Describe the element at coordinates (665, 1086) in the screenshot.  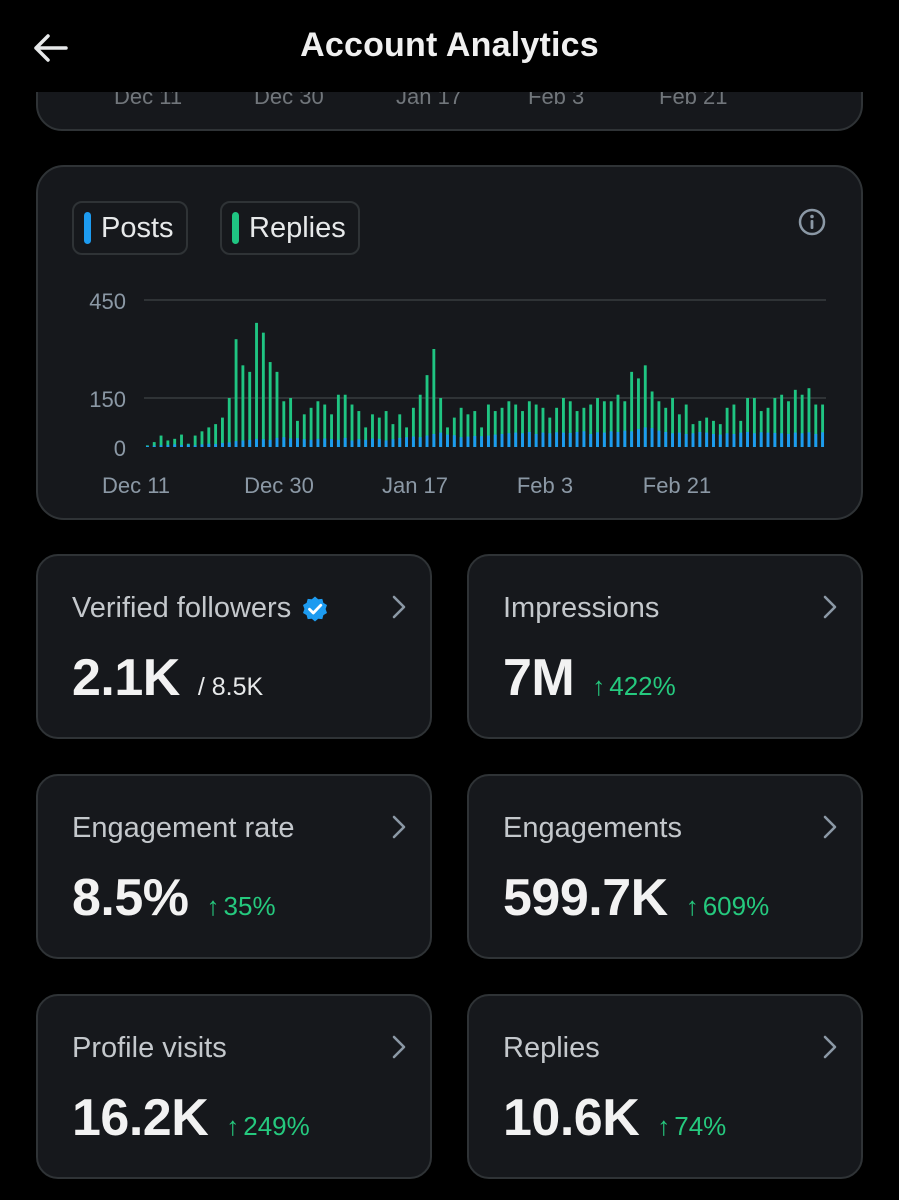
I see `stat-card-replies: Replies 10.6K ↑ 74%` at that location.